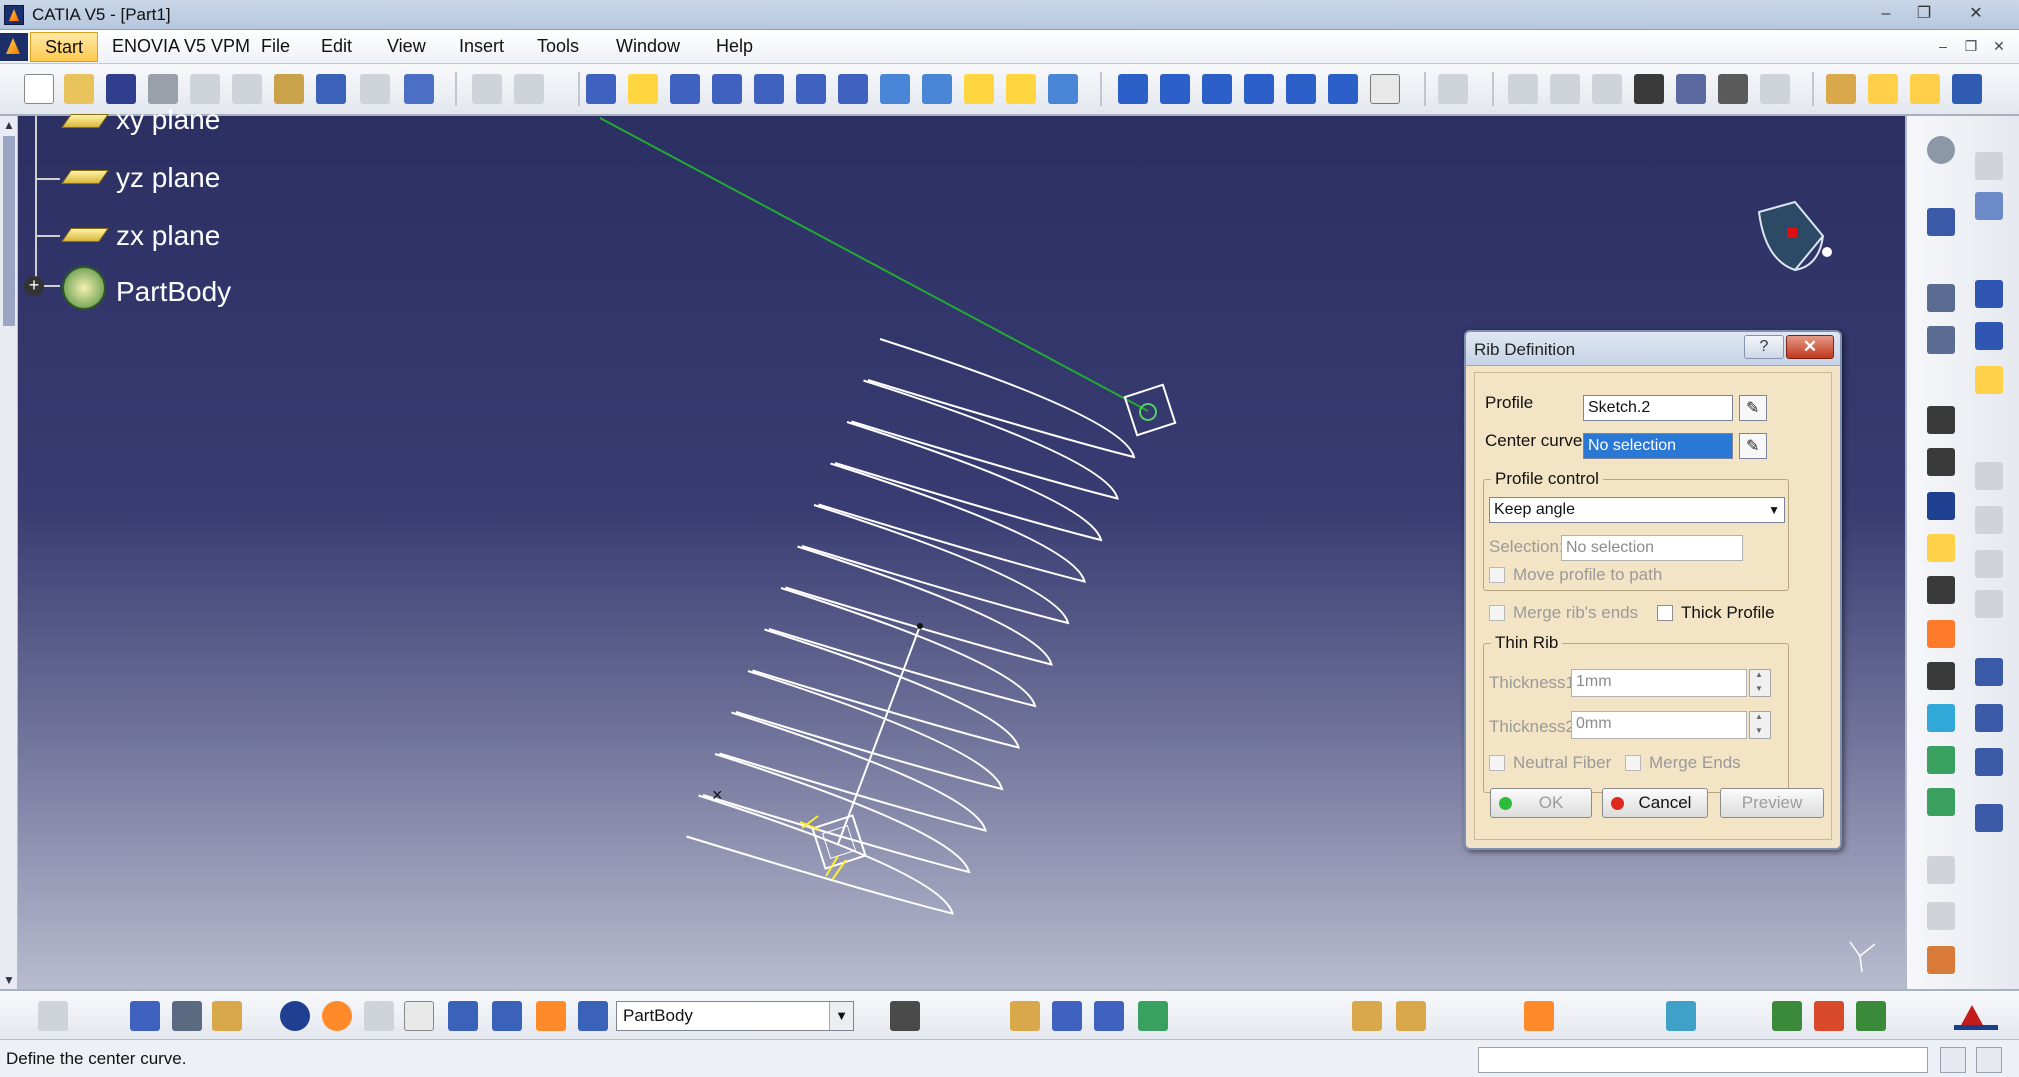 Image resolution: width=2019 pixels, height=1077 pixels. Describe the element at coordinates (1941, 676) in the screenshot. I see `slot-icon` at that location.